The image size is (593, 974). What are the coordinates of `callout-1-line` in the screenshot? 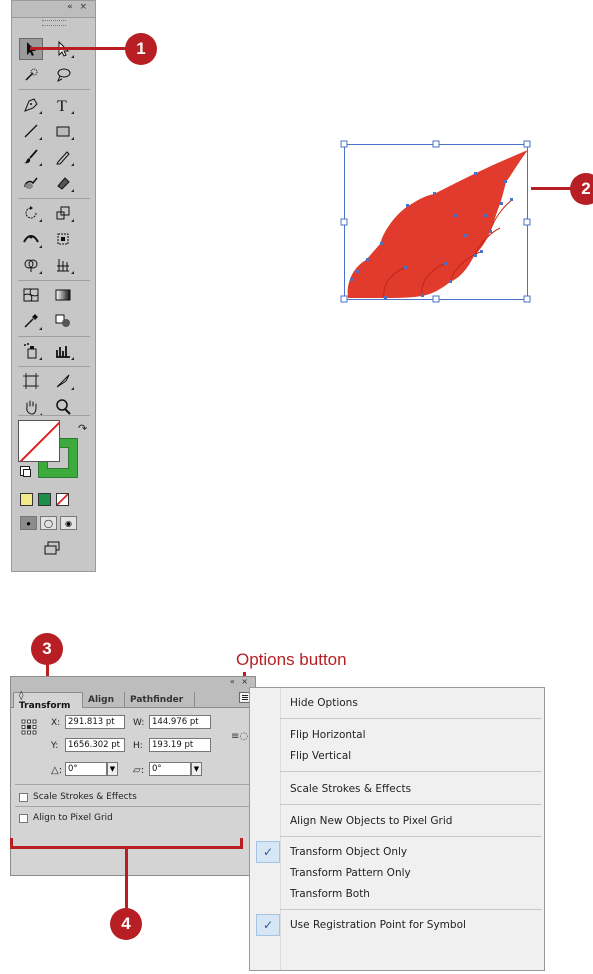 It's located at (80, 48).